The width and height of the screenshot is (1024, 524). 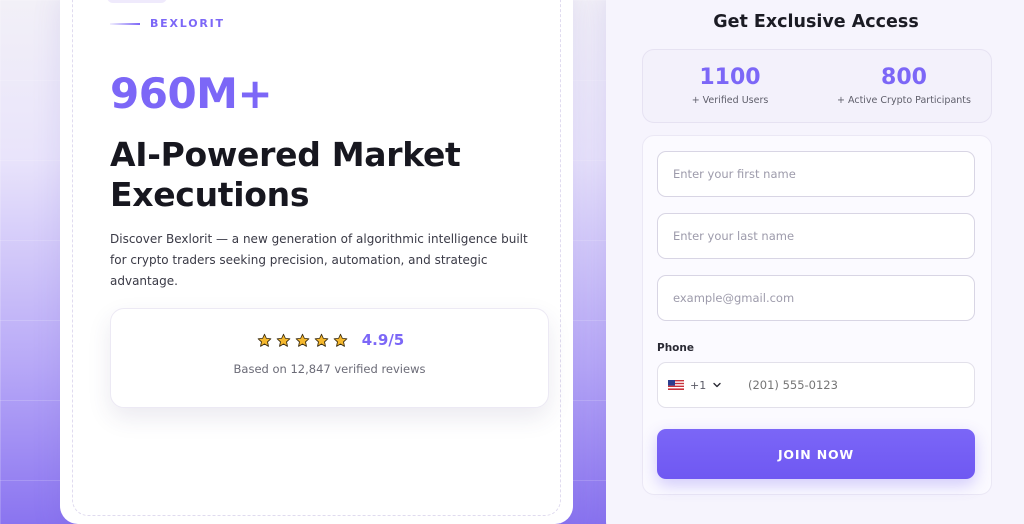 I want to click on last-name-input, so click(x=816, y=236).